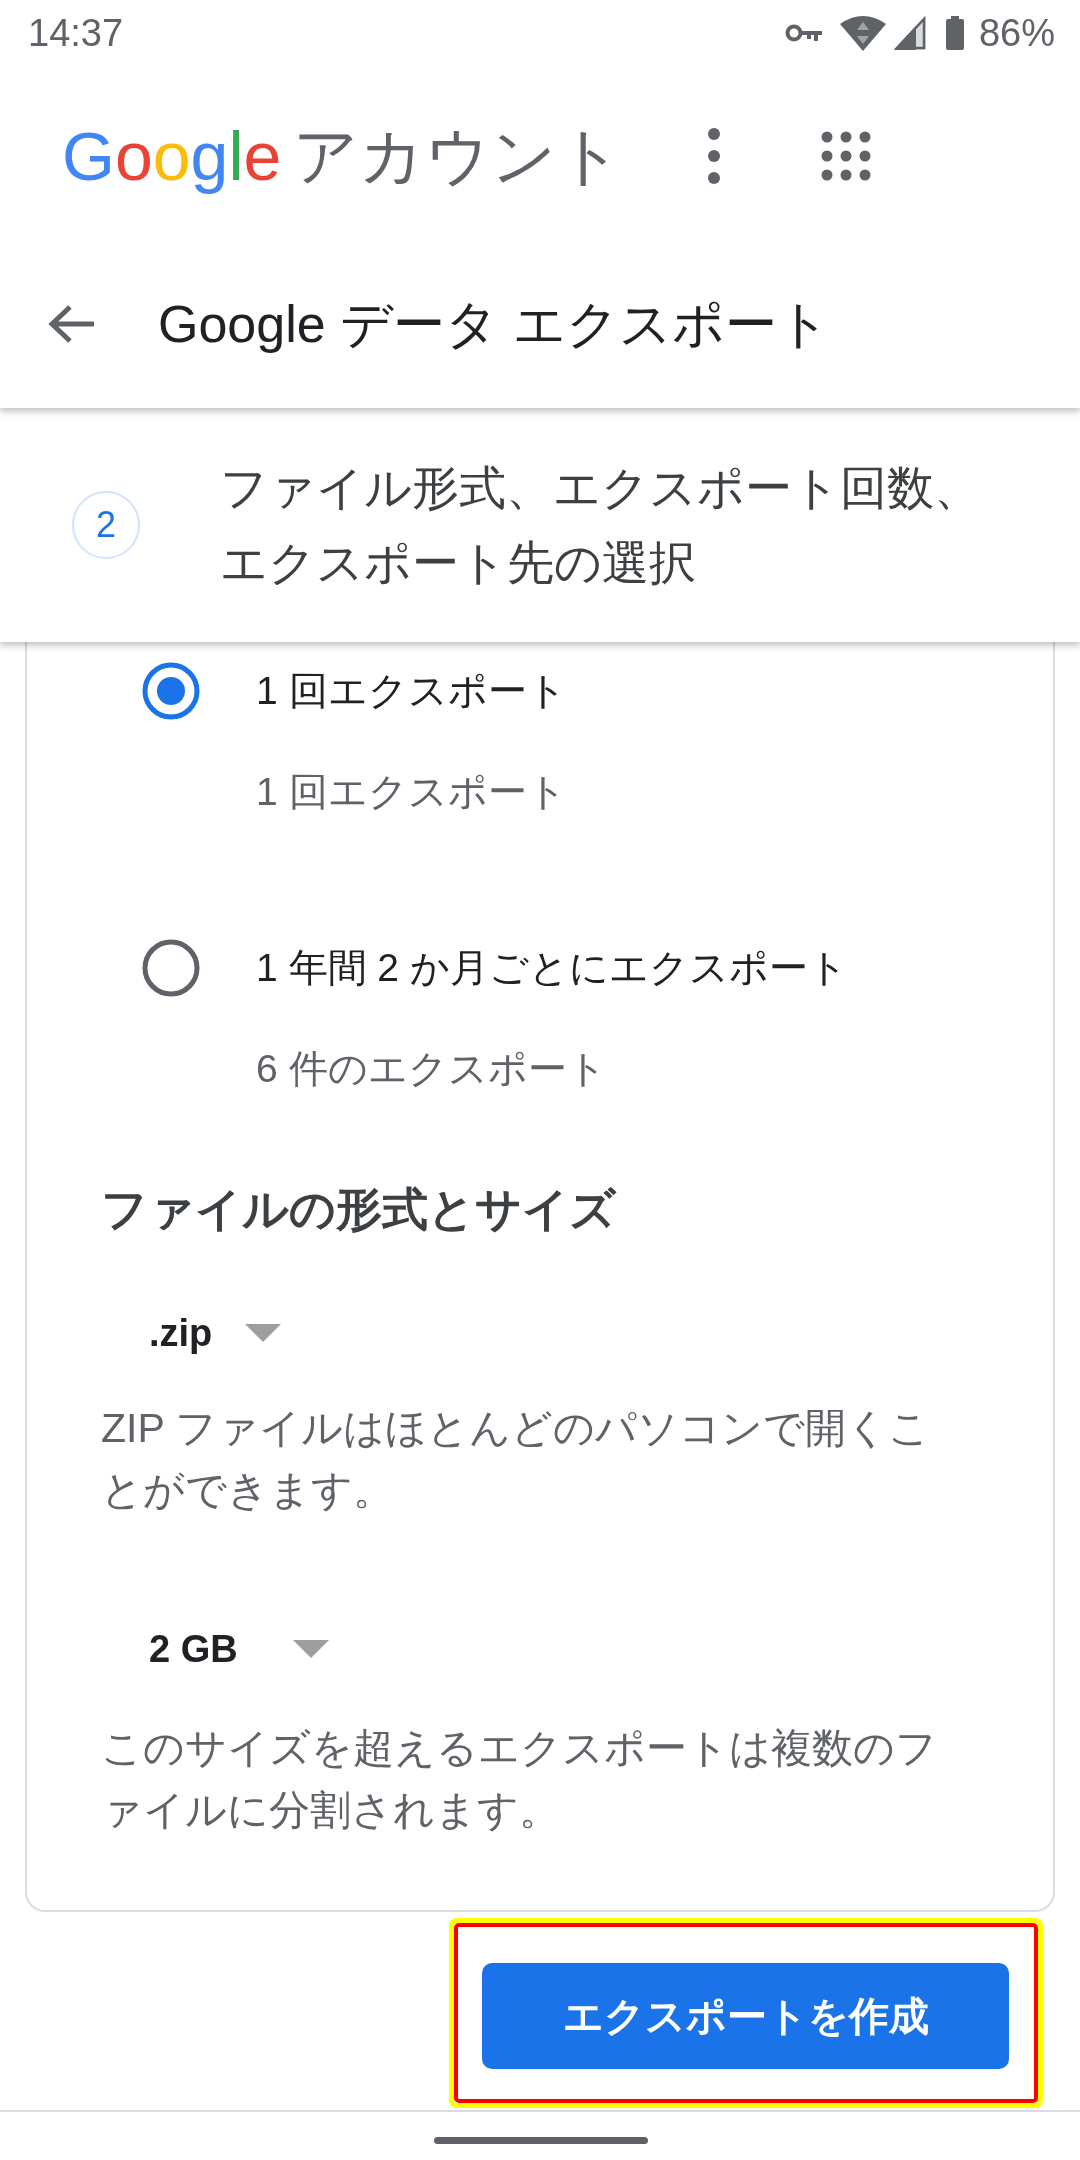 Image resolution: width=1080 pixels, height=2160 pixels. I want to click on option-detail: 6 件のエクスポート, so click(431, 1069).